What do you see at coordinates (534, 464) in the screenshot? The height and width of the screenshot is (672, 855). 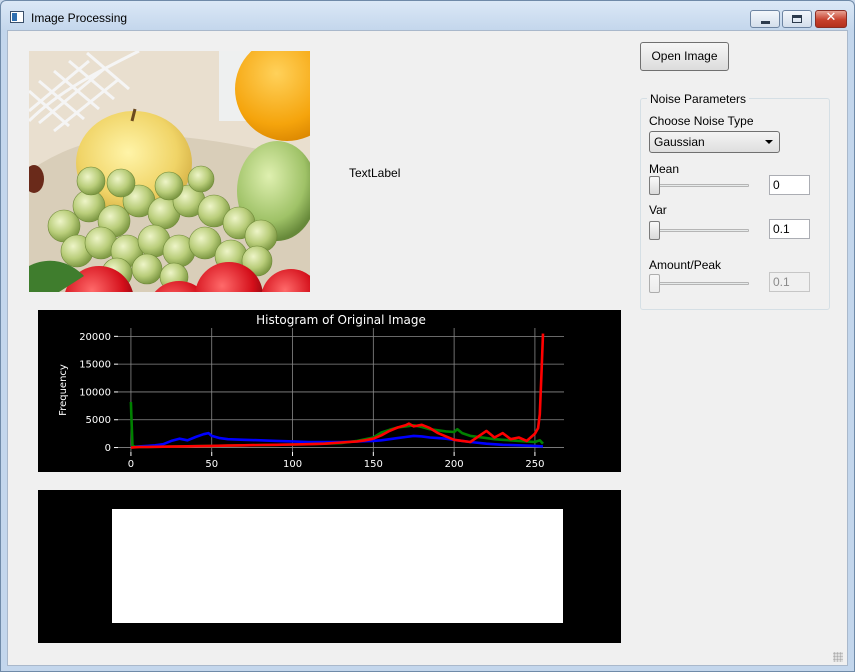 I see `x-tick-label: 250` at bounding box center [534, 464].